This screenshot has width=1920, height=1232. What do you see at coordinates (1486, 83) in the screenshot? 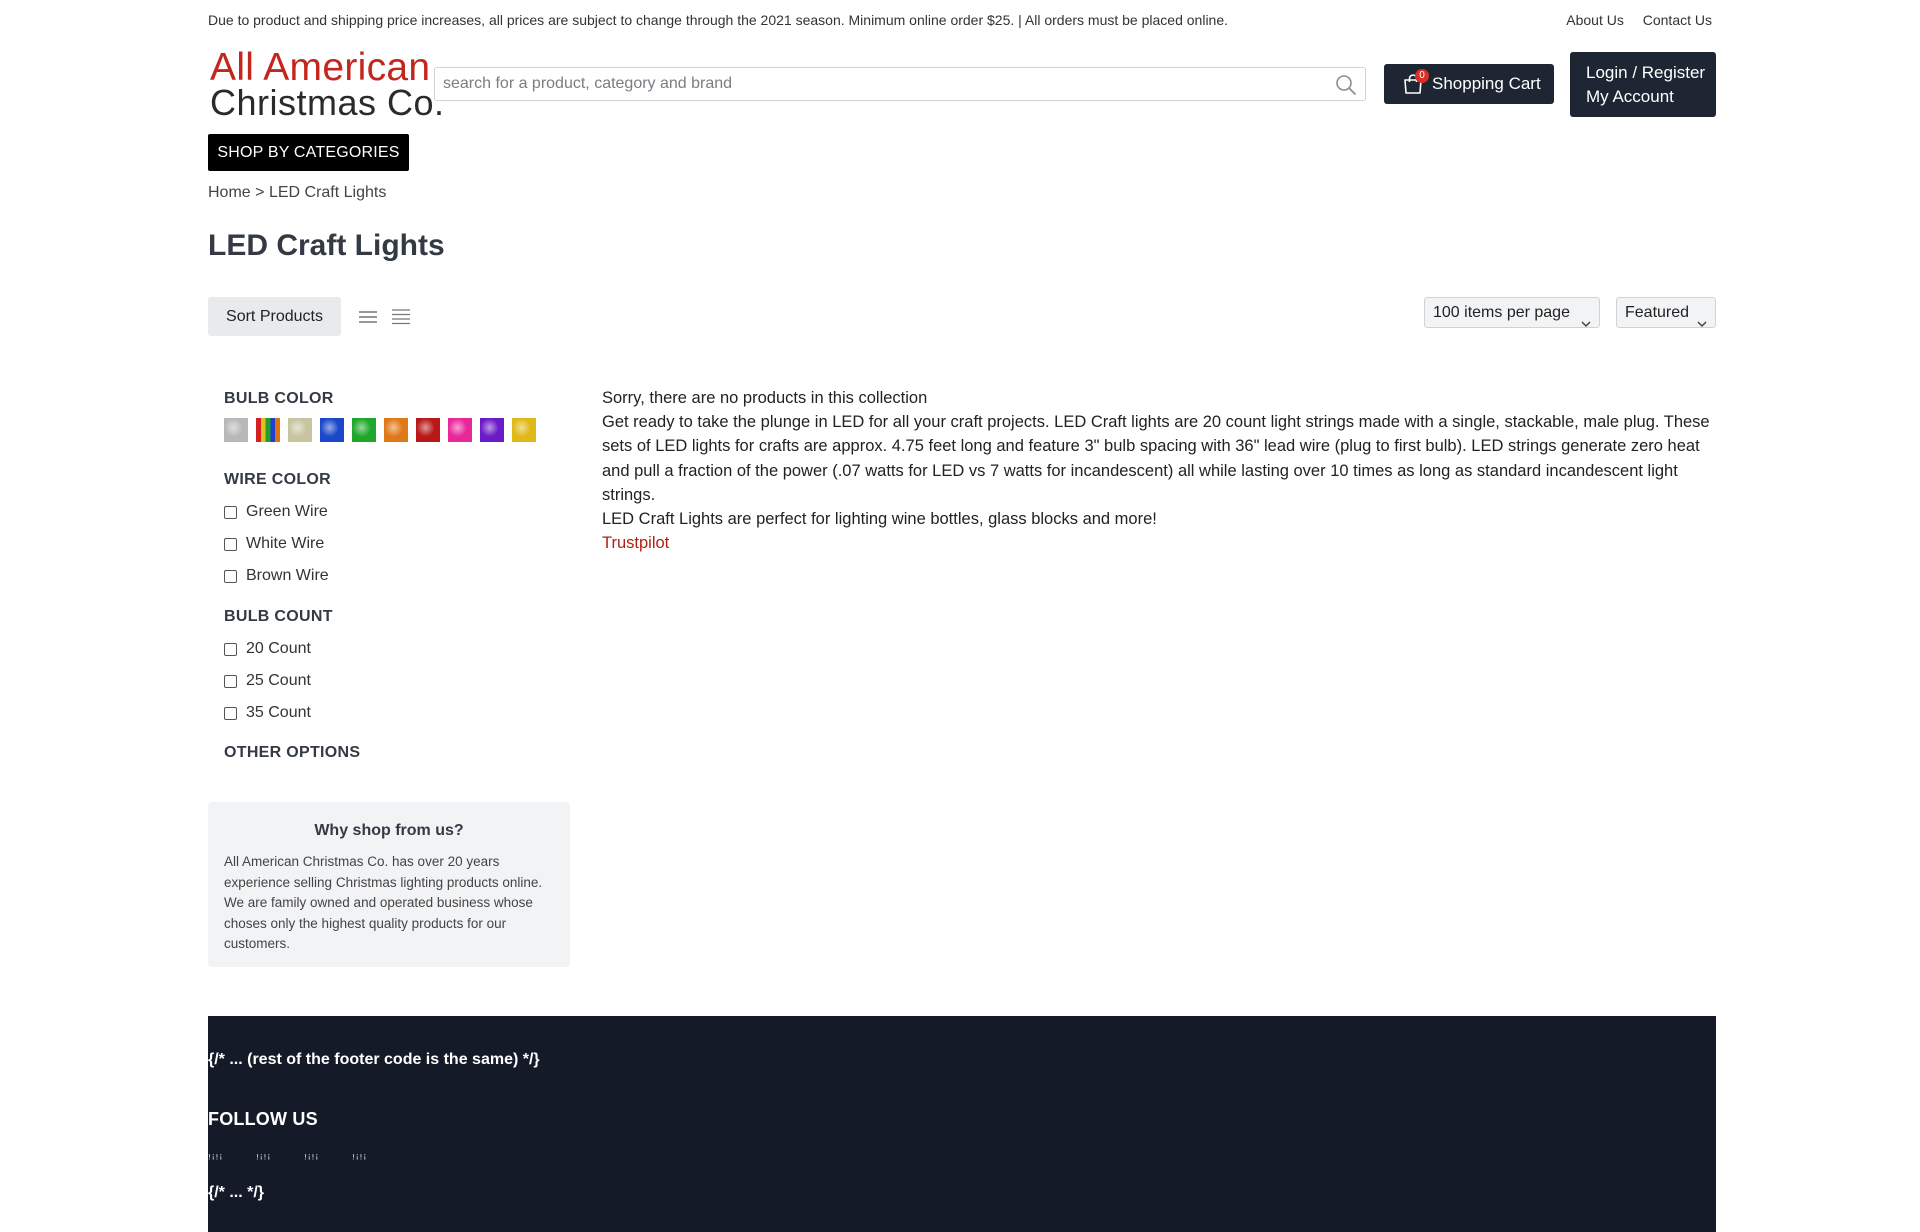
I see `shopping-cart-label: Shopping Cart` at bounding box center [1486, 83].